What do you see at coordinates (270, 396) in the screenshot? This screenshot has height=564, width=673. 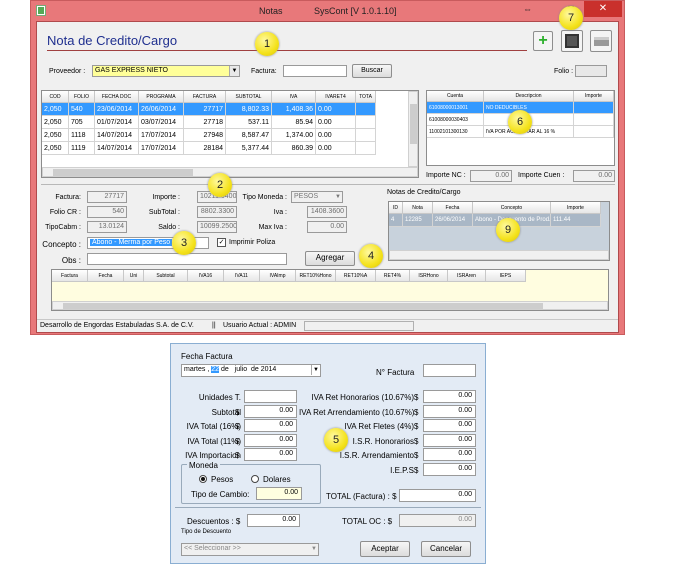 I see `amount-input` at bounding box center [270, 396].